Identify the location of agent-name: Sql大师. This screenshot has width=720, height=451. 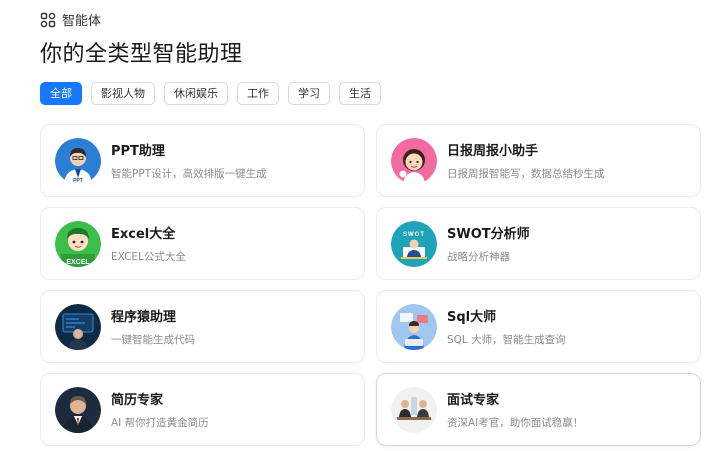
(472, 317).